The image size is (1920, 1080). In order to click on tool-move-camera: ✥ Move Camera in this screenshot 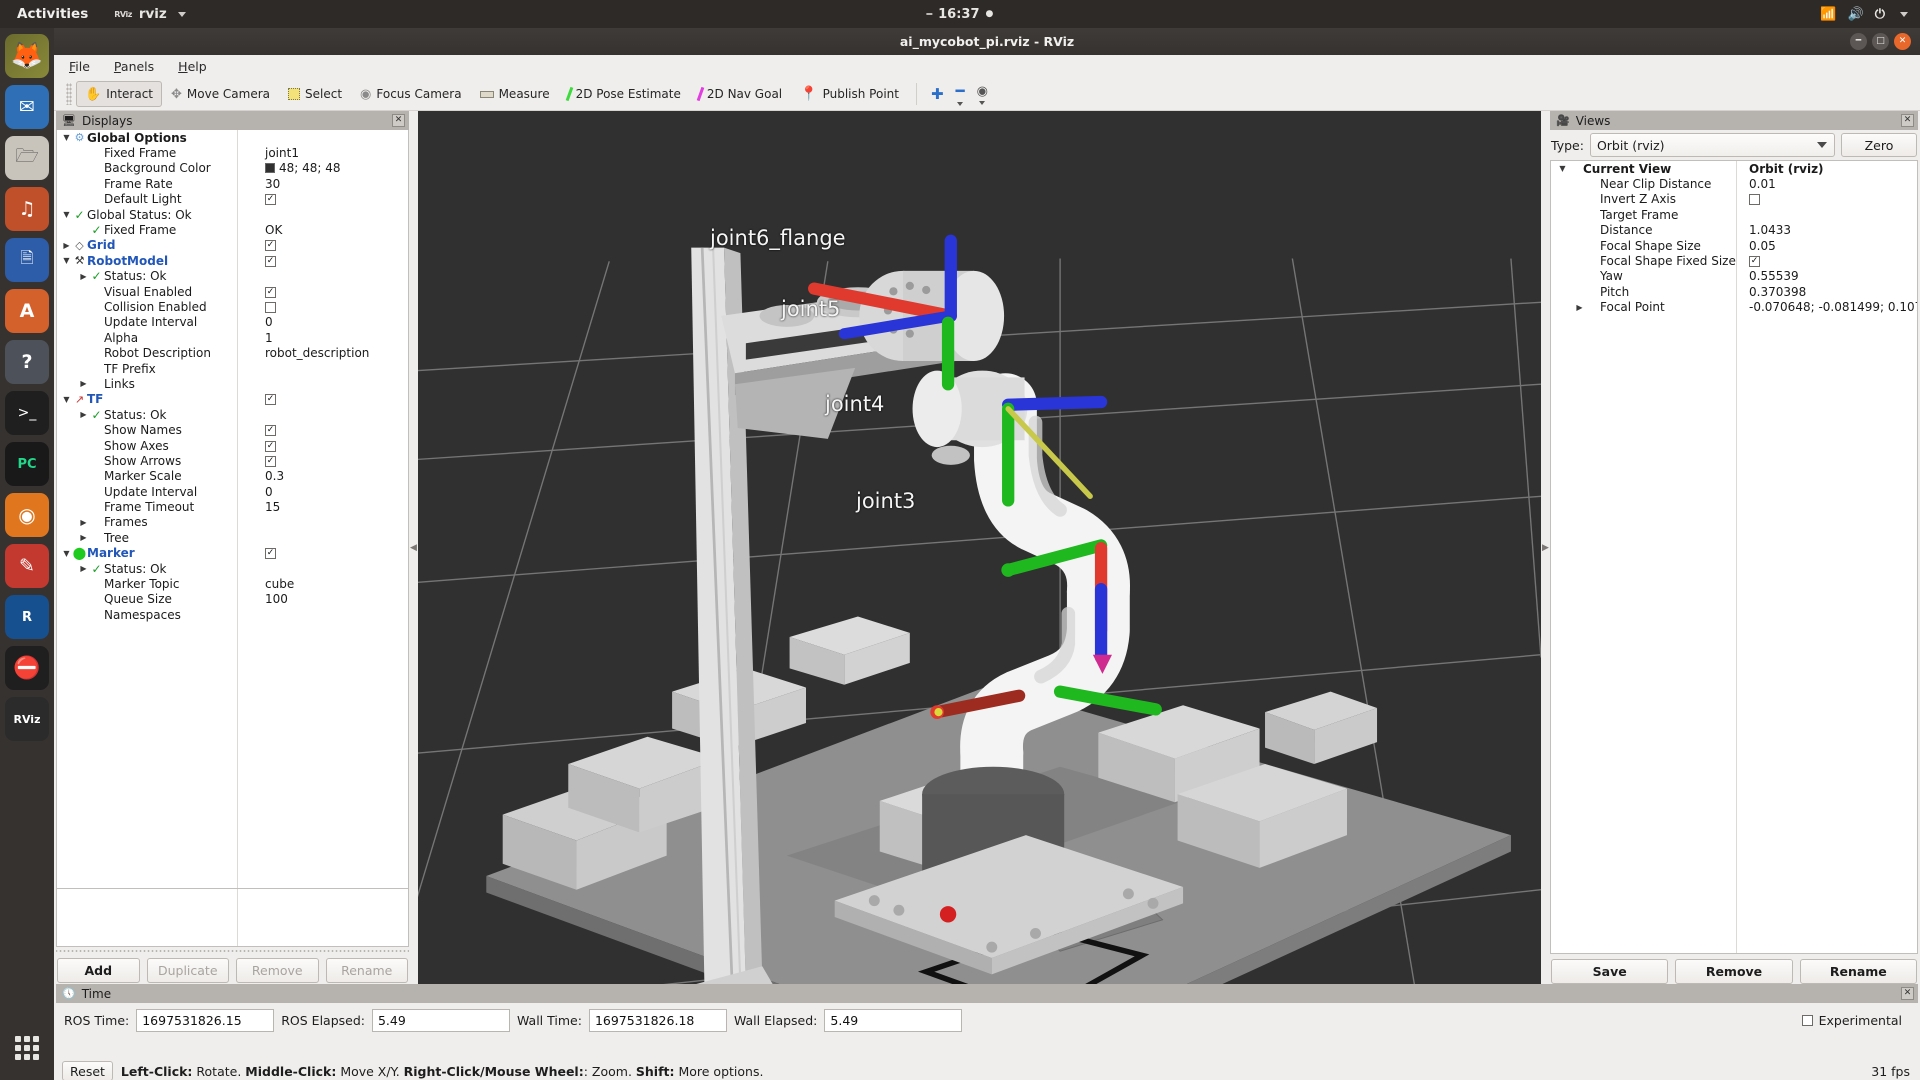, I will do `click(220, 94)`.